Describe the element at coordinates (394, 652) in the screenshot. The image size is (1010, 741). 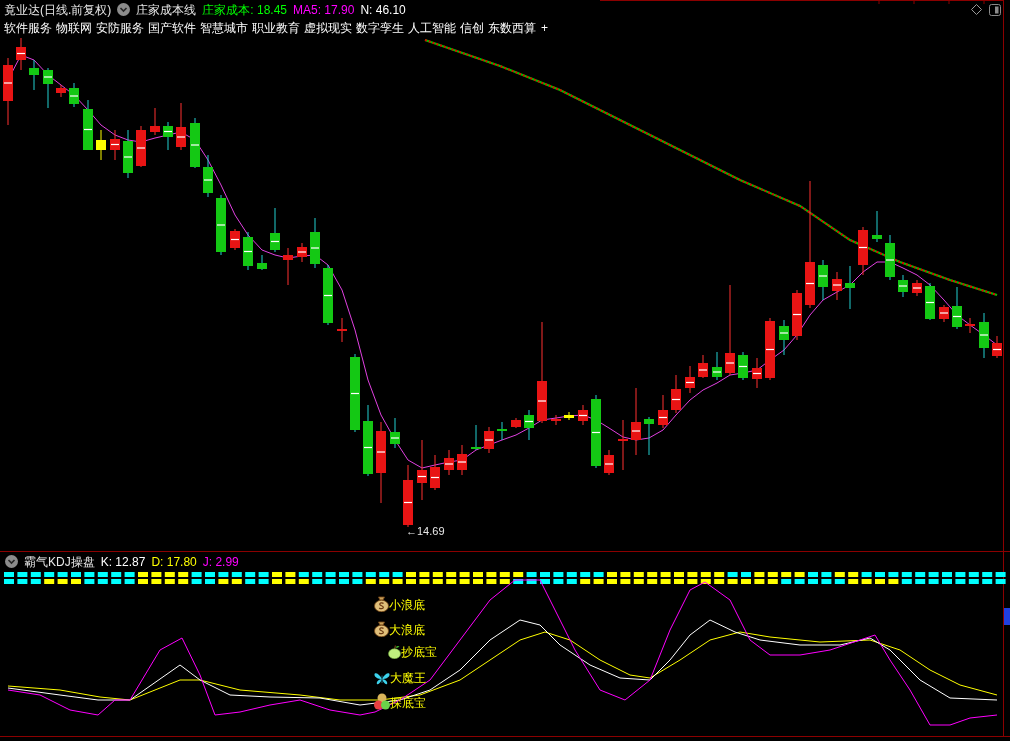
I see `apple-icon` at that location.